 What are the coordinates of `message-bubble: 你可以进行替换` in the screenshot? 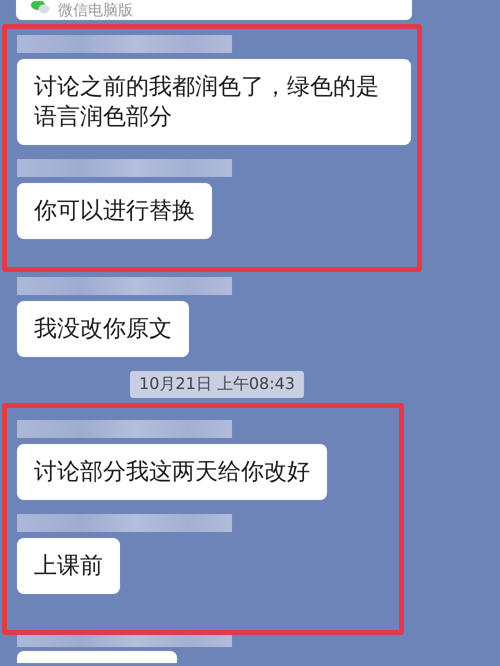 It's located at (114, 211).